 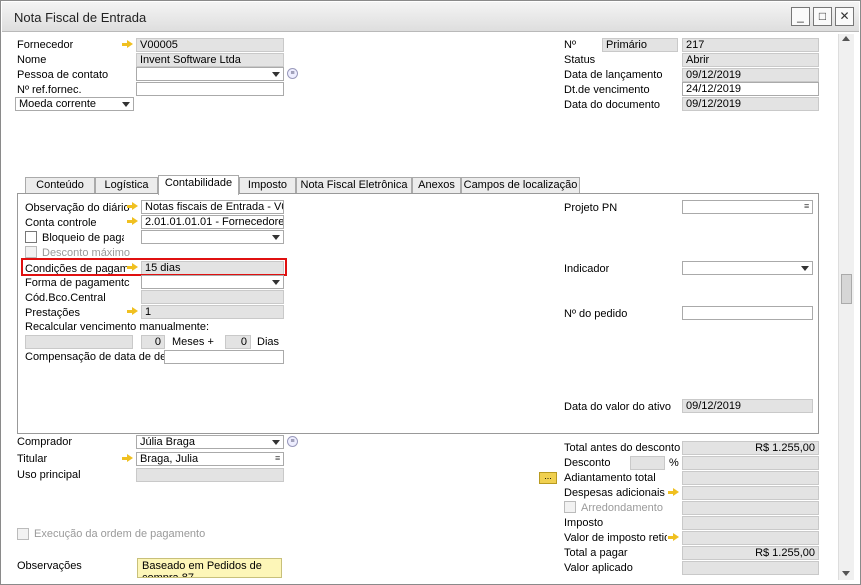 What do you see at coordinates (614, 493) in the screenshot?
I see `despesas-label: Despesas adicionais` at bounding box center [614, 493].